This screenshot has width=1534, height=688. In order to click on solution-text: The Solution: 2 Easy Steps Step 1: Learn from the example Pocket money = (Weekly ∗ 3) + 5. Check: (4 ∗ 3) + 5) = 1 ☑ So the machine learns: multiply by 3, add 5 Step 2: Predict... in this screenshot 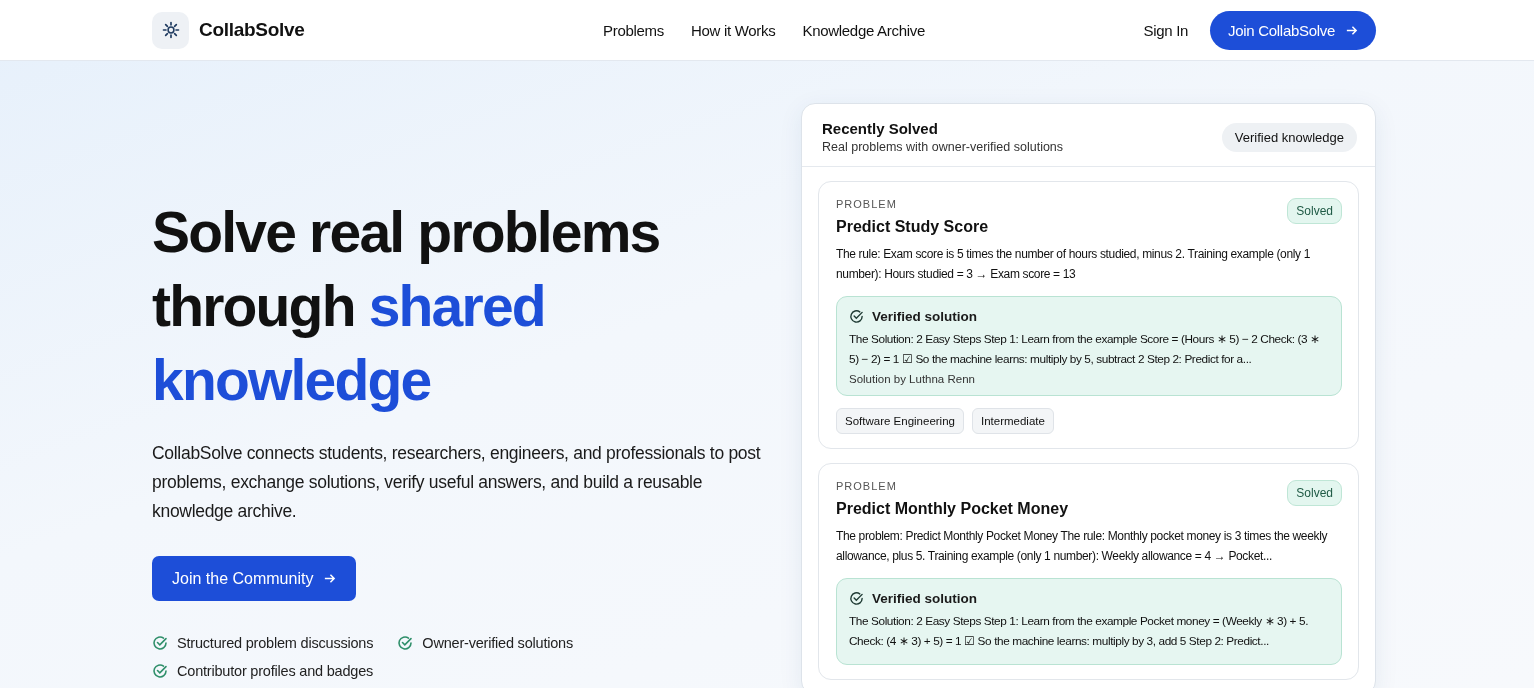, I will do `click(1079, 631)`.